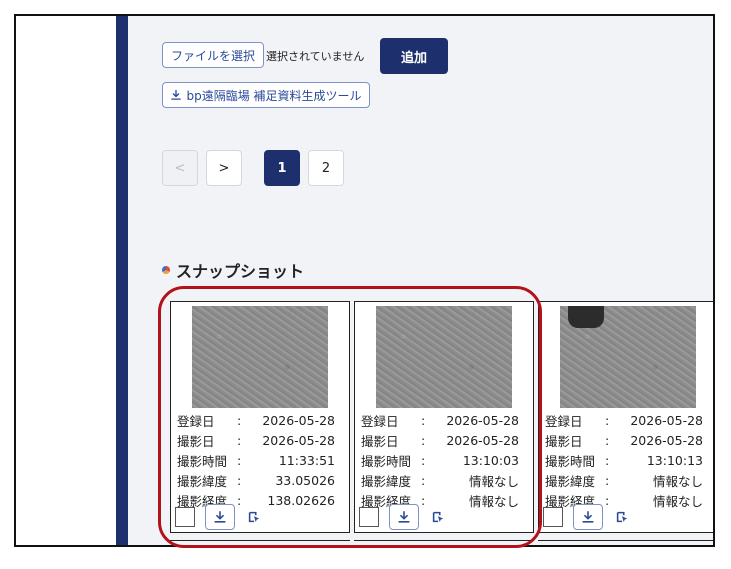 This screenshot has height=569, width=731. What do you see at coordinates (624, 460) in the screenshot?
I see `row-time: 撮影時間: 13:10:13` at bounding box center [624, 460].